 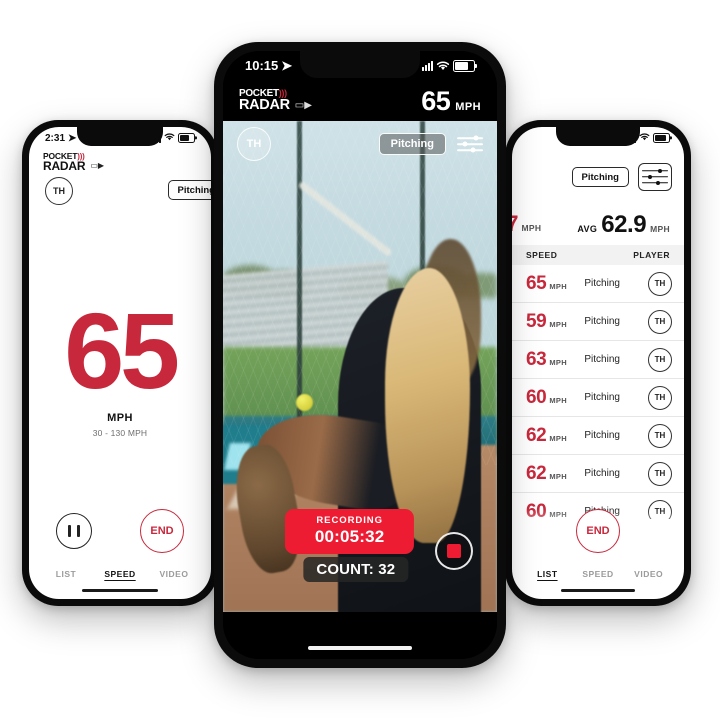 I want to click on recording-timer: 00:05:32, so click(x=349, y=536).